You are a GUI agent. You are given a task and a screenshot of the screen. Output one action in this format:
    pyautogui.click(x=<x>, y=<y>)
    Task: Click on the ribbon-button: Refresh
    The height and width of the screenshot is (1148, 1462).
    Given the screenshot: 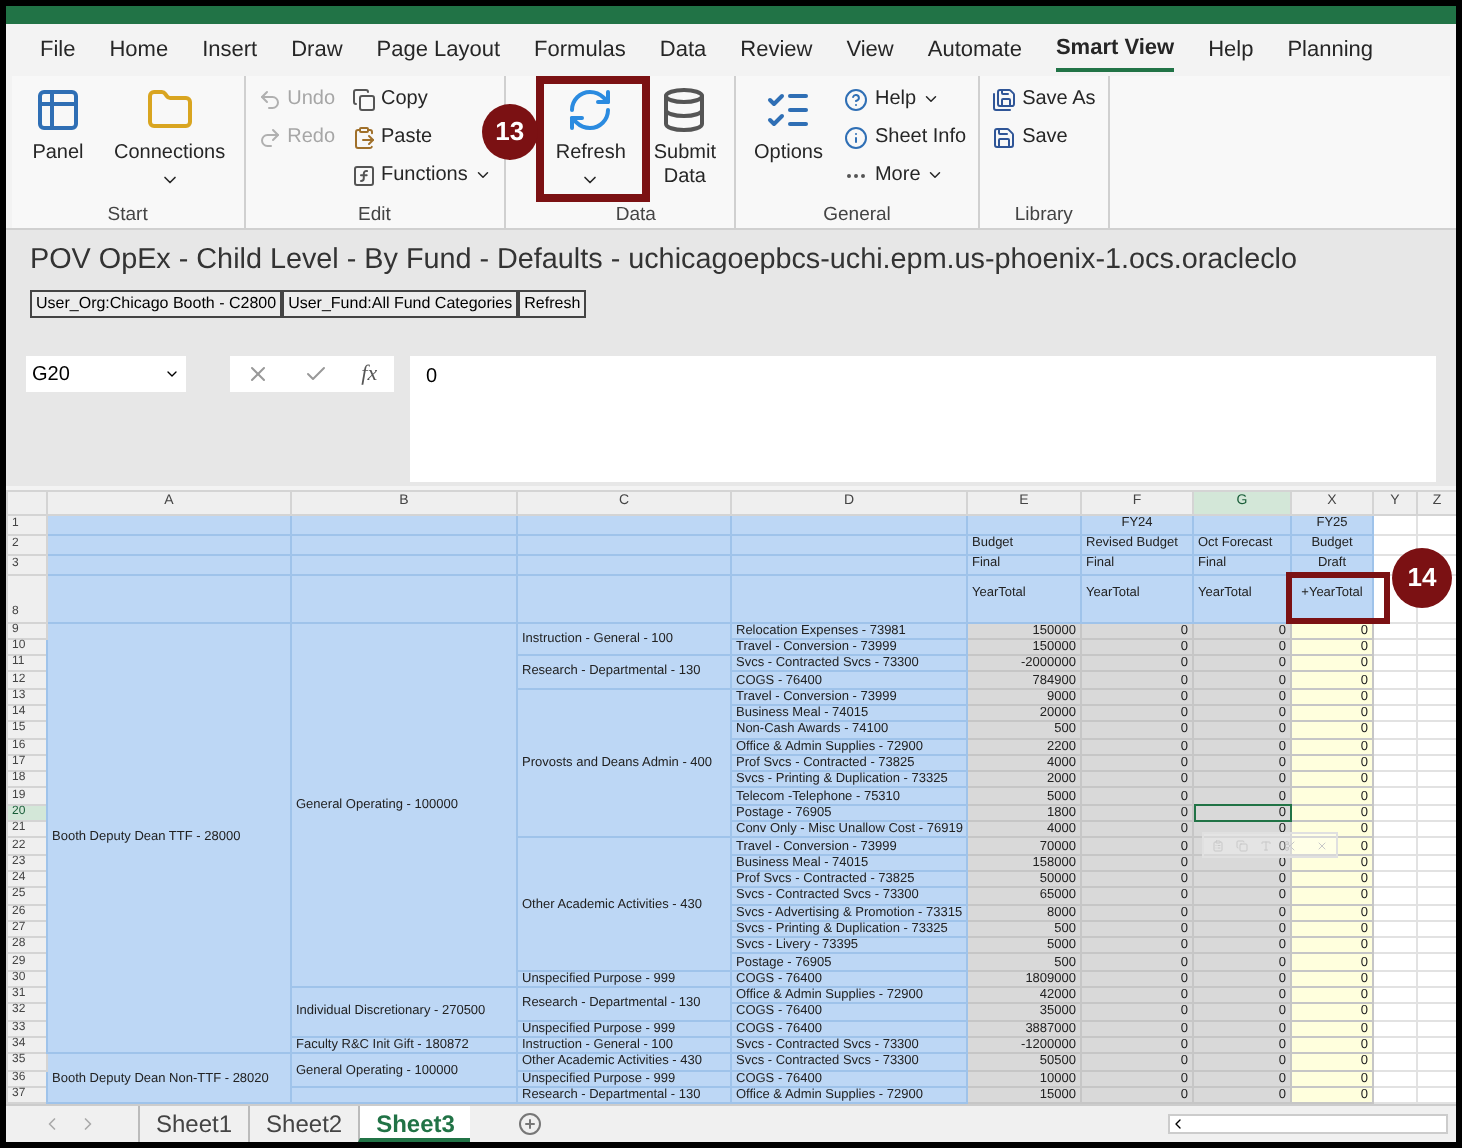 What is the action you would take?
    pyautogui.click(x=590, y=135)
    